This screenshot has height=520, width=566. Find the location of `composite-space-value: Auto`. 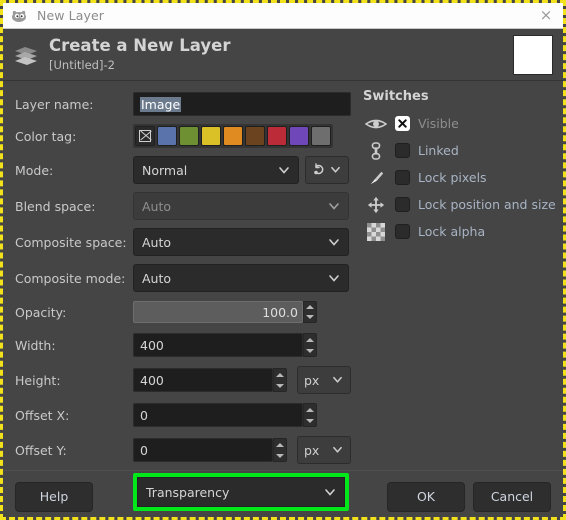

composite-space-value: Auto is located at coordinates (157, 242).